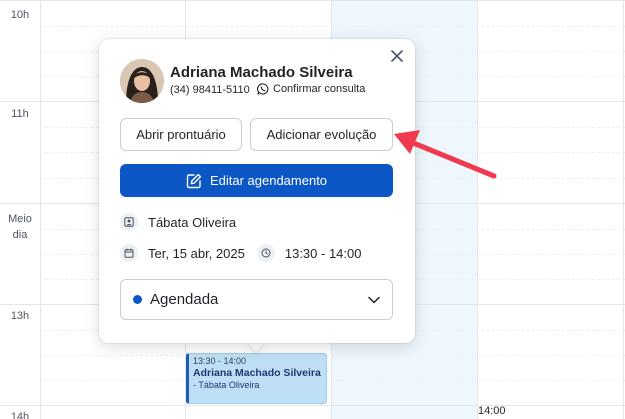  Describe the element at coordinates (257, 373) in the screenshot. I see `event-patient: Adriana Machado Silveira` at that location.